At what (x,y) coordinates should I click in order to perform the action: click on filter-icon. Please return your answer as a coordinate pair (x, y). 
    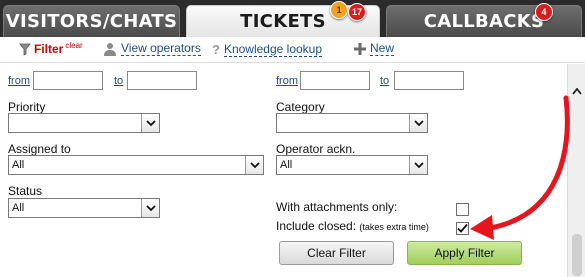
    Looking at the image, I should click on (25, 49).